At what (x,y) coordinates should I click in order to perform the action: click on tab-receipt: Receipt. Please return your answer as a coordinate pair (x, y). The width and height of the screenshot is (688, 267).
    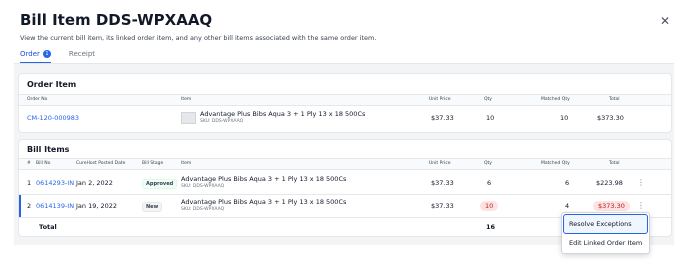
    Looking at the image, I should click on (82, 56).